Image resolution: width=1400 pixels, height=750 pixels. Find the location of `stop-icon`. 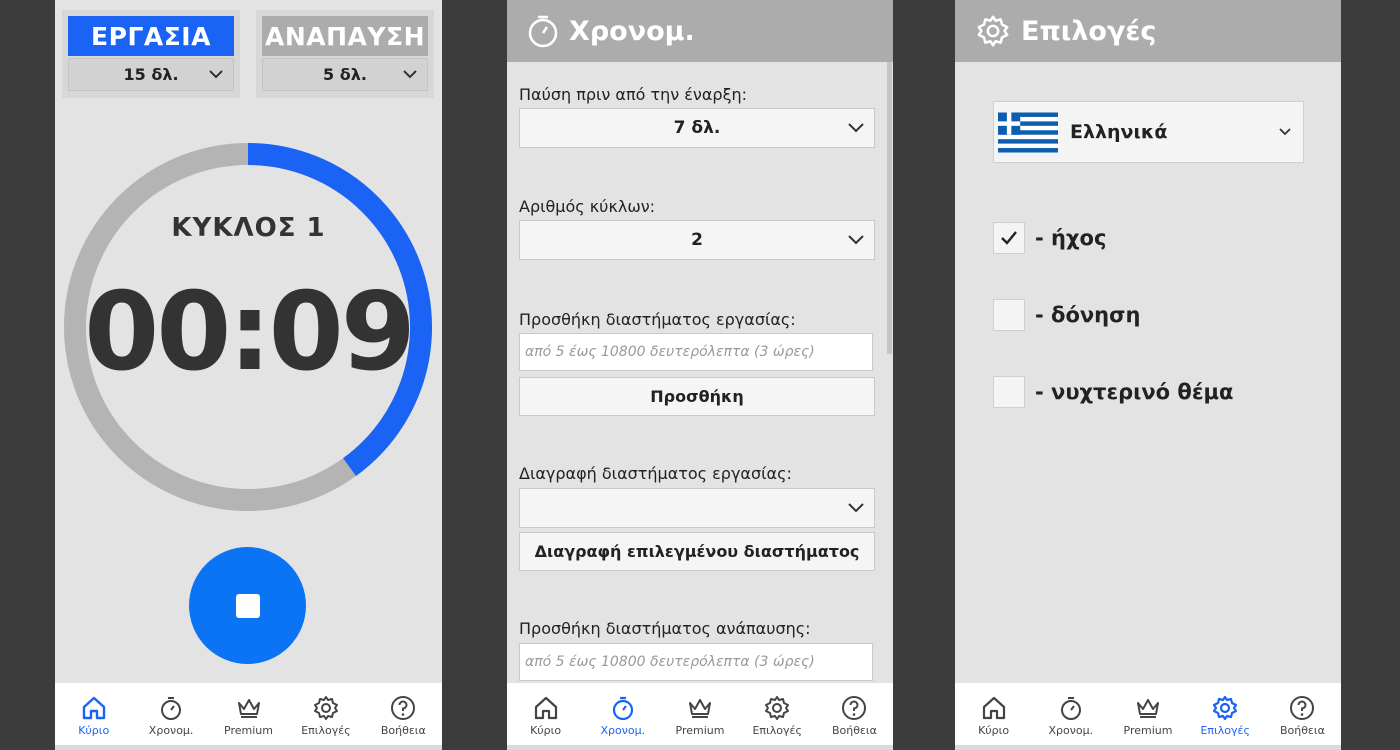

stop-icon is located at coordinates (247, 605).